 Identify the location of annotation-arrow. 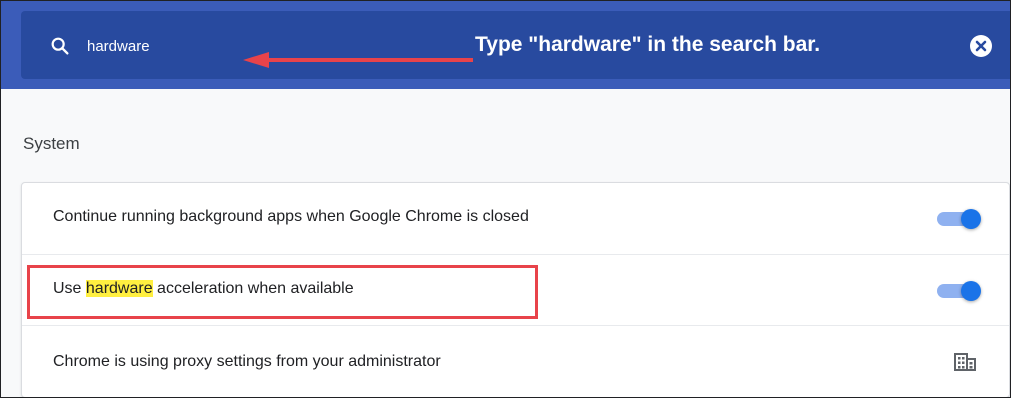
(358, 60).